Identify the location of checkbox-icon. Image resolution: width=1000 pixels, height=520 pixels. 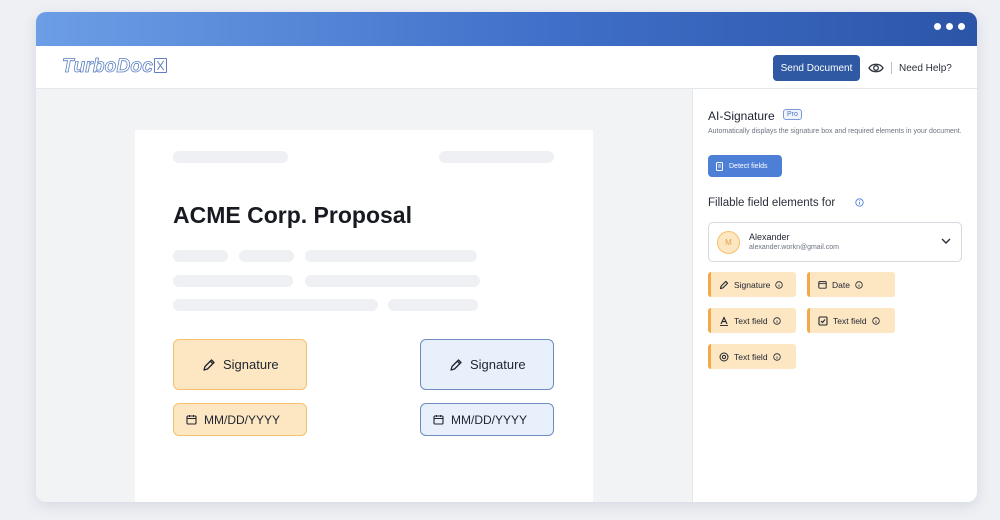
(823, 320).